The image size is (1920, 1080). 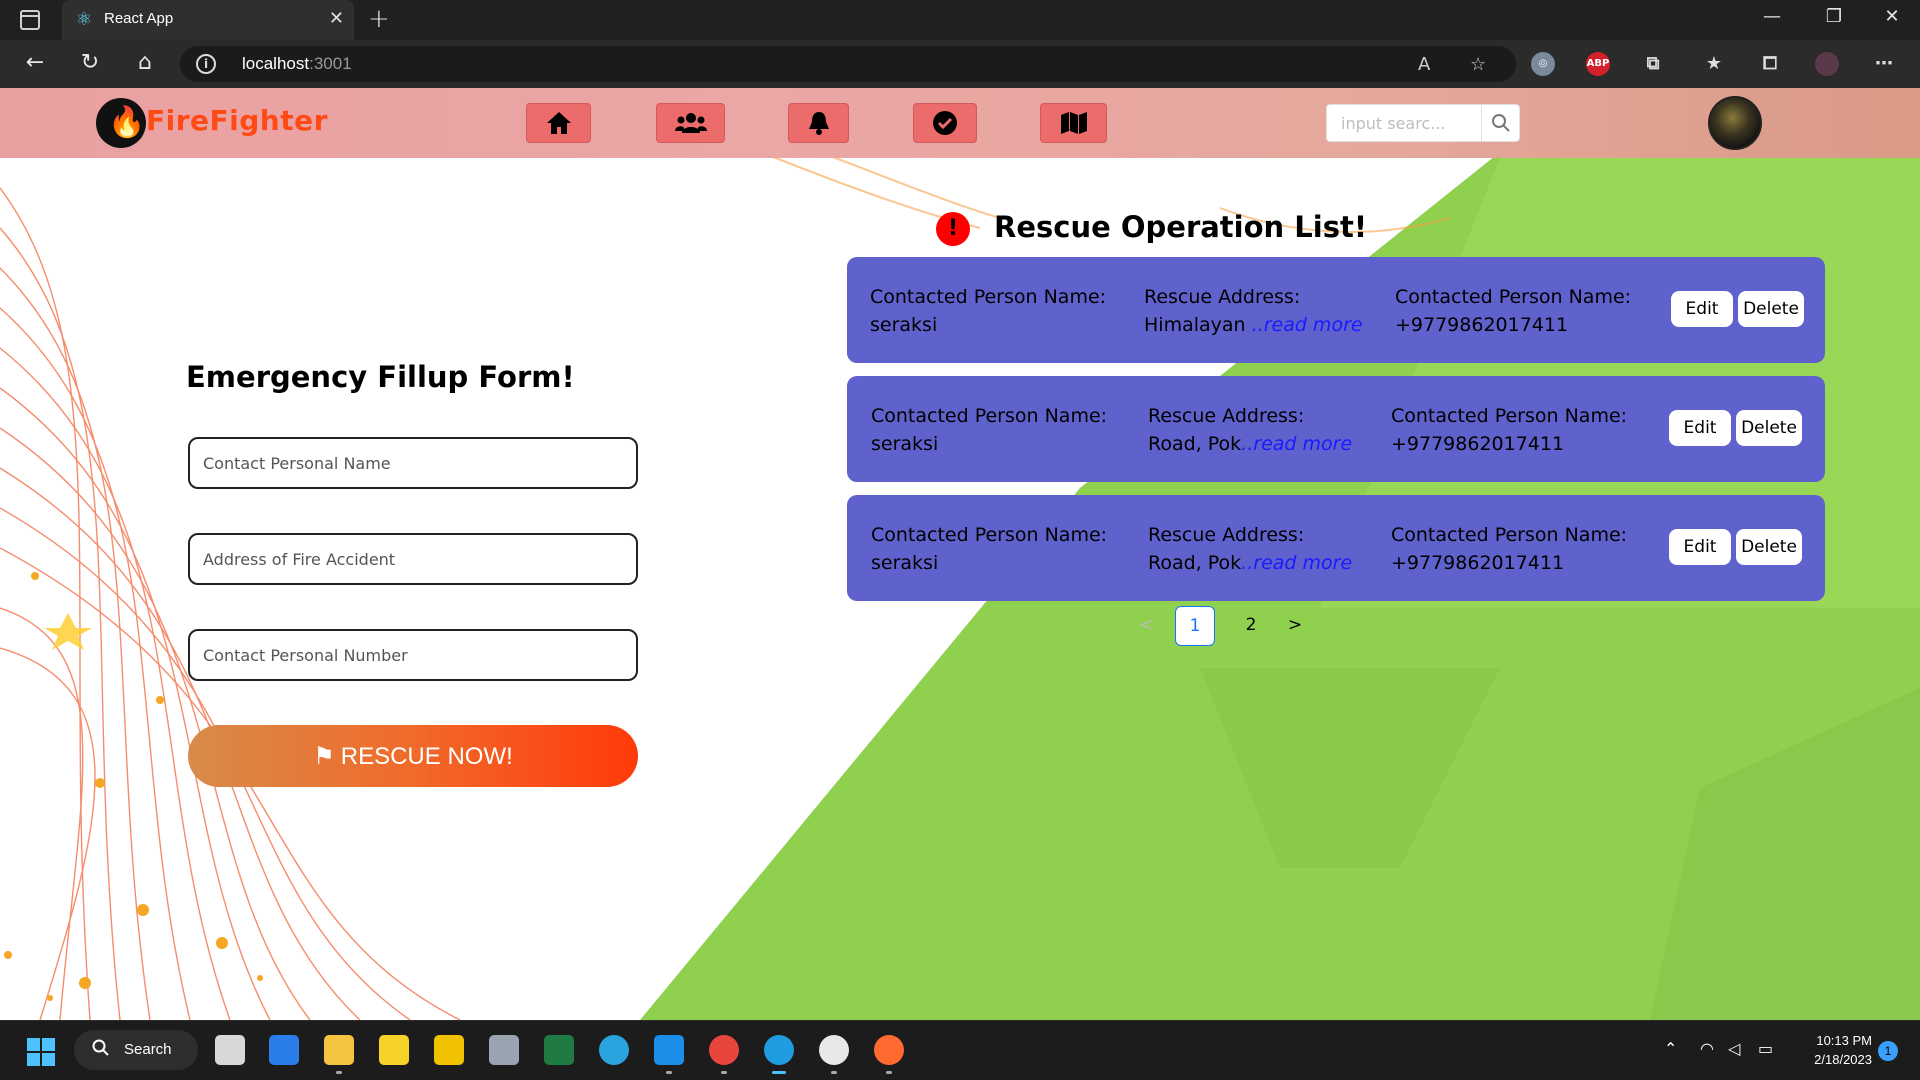 What do you see at coordinates (779, 1072) in the screenshot?
I see `active-indicator` at bounding box center [779, 1072].